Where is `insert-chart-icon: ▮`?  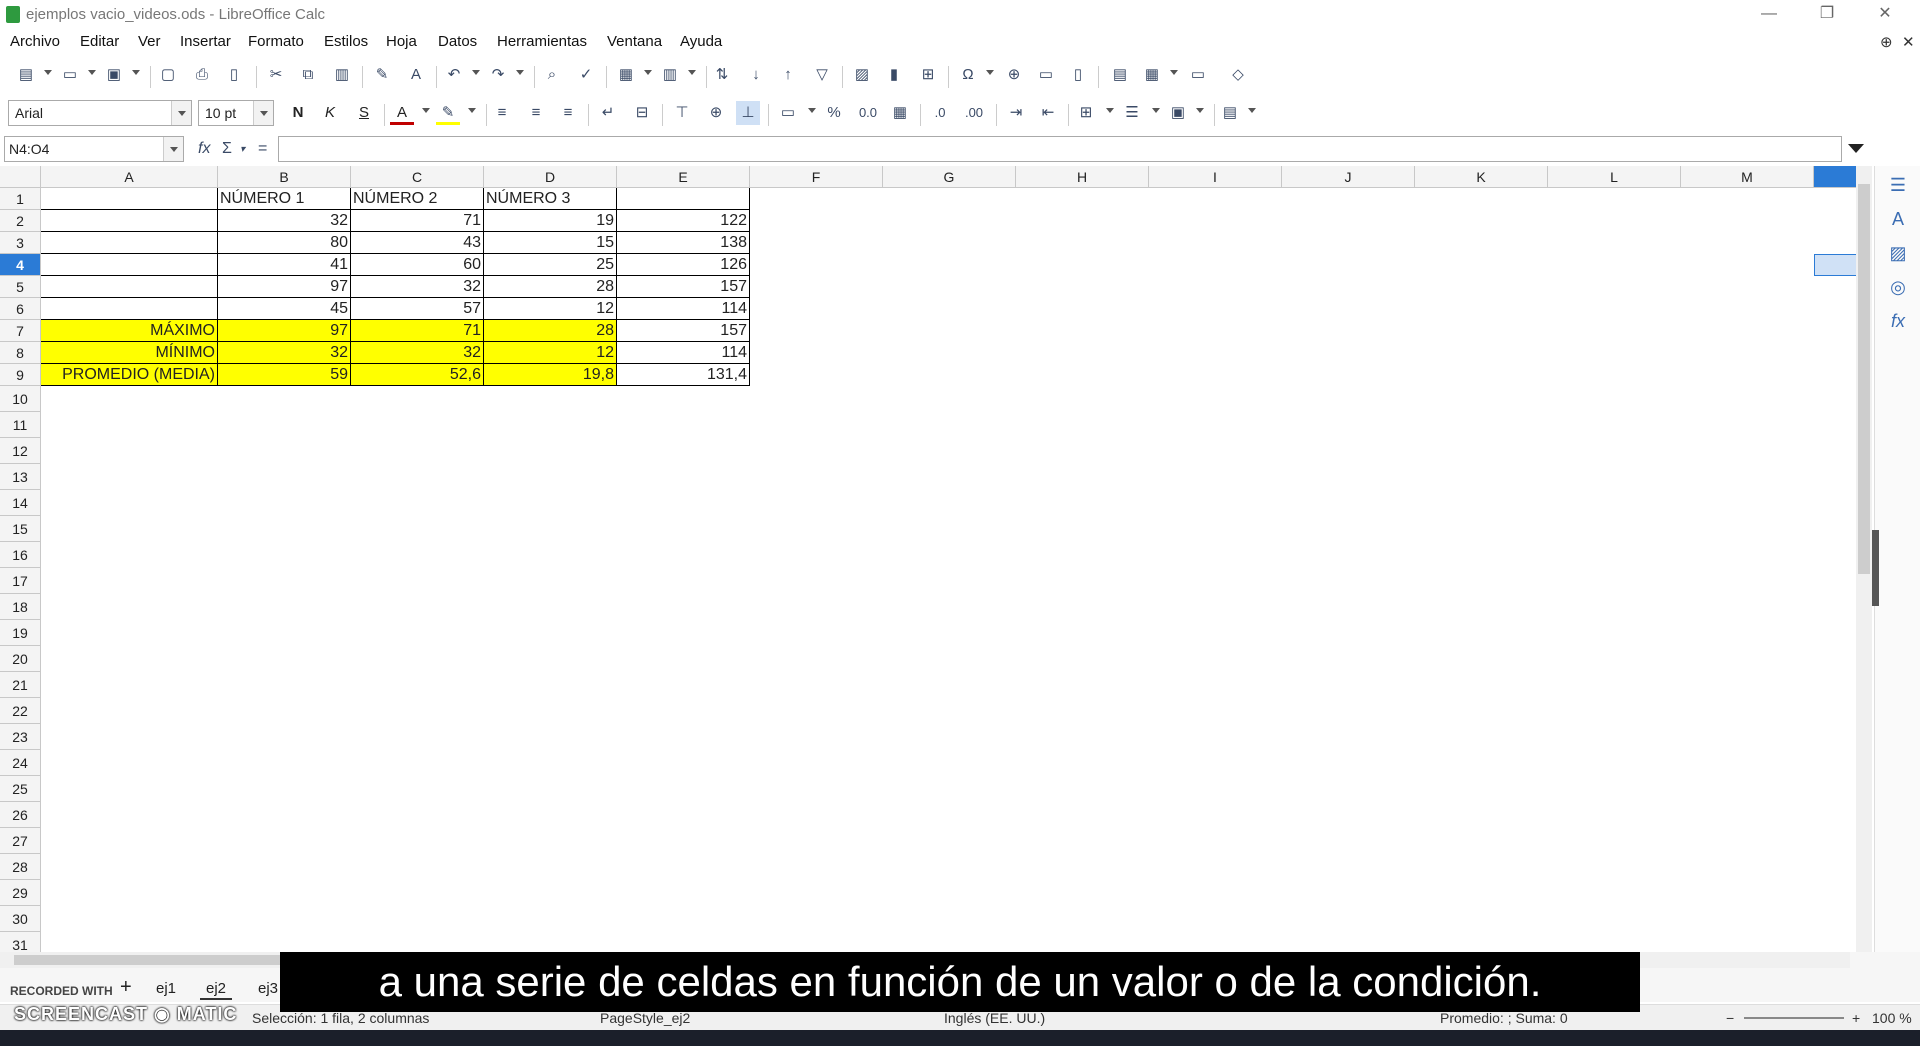 insert-chart-icon: ▮ is located at coordinates (894, 75).